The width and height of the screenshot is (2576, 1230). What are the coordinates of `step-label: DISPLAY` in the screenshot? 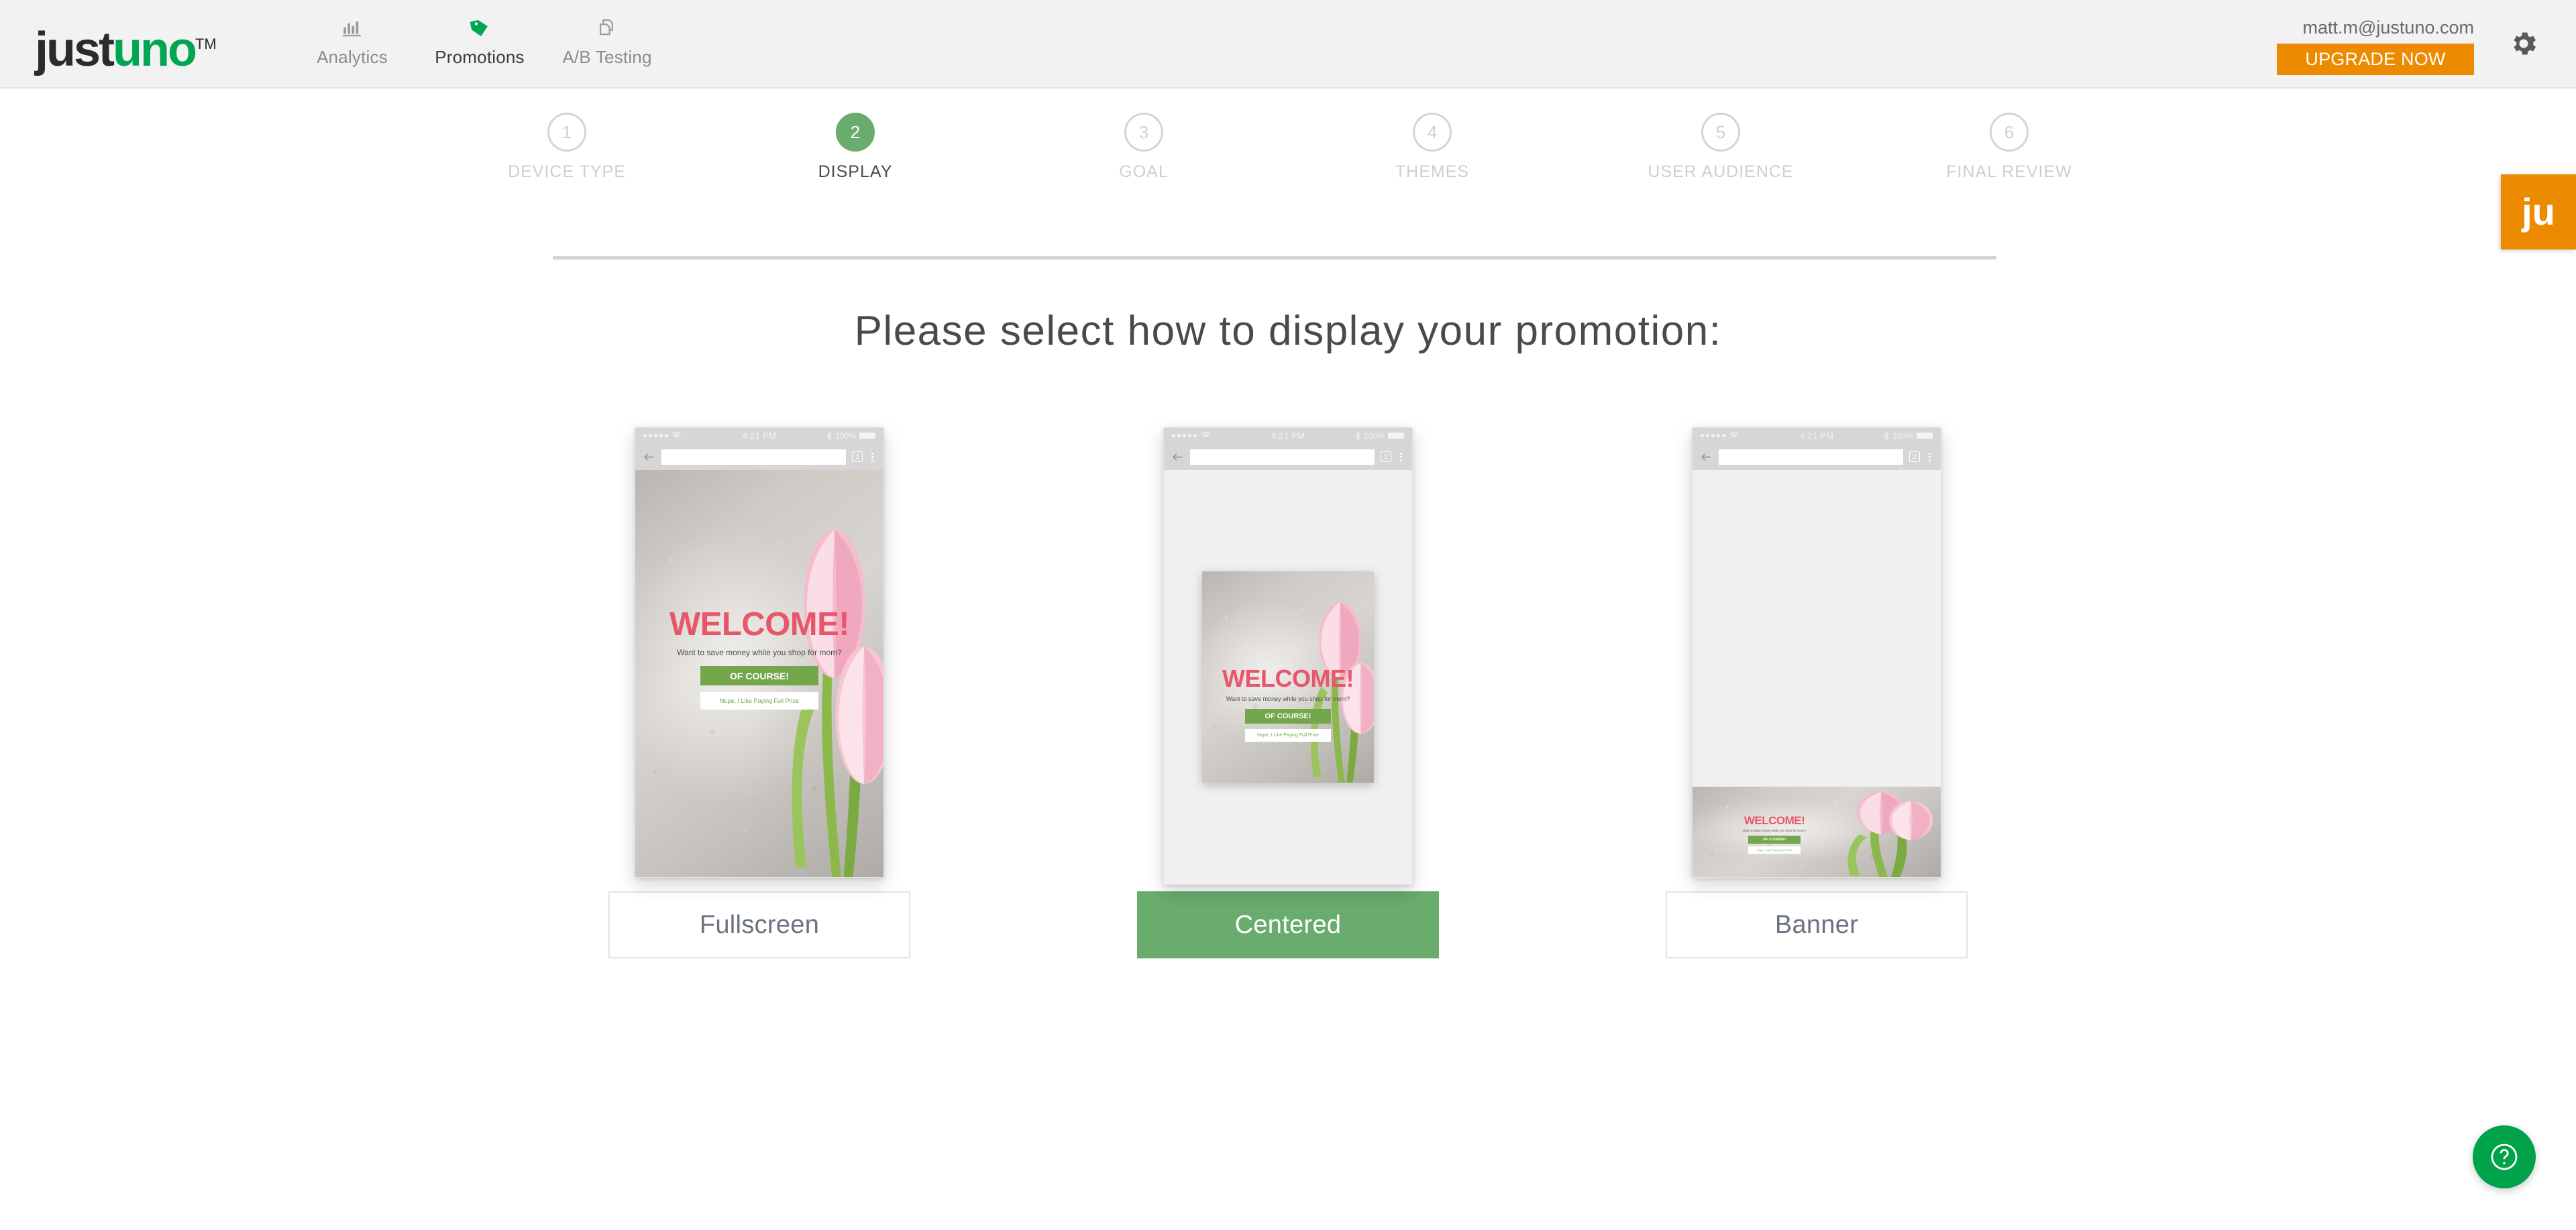 It's located at (855, 171).